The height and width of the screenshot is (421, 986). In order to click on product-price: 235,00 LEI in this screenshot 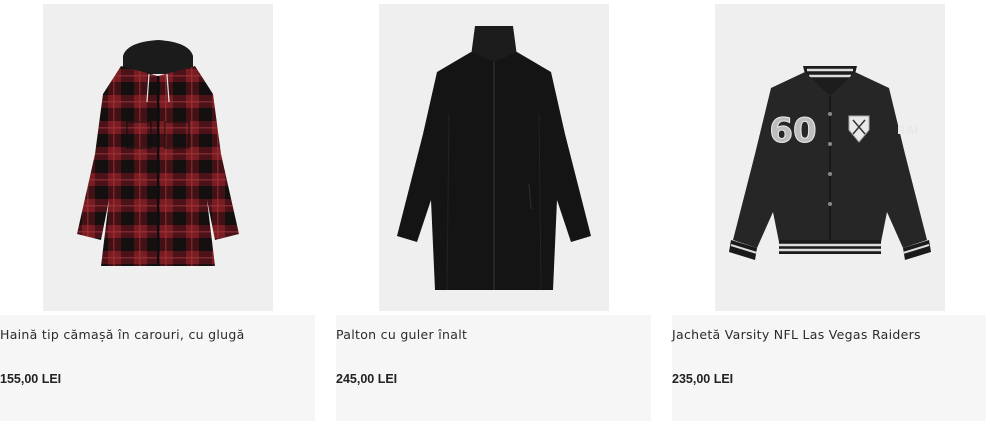, I will do `click(703, 379)`.